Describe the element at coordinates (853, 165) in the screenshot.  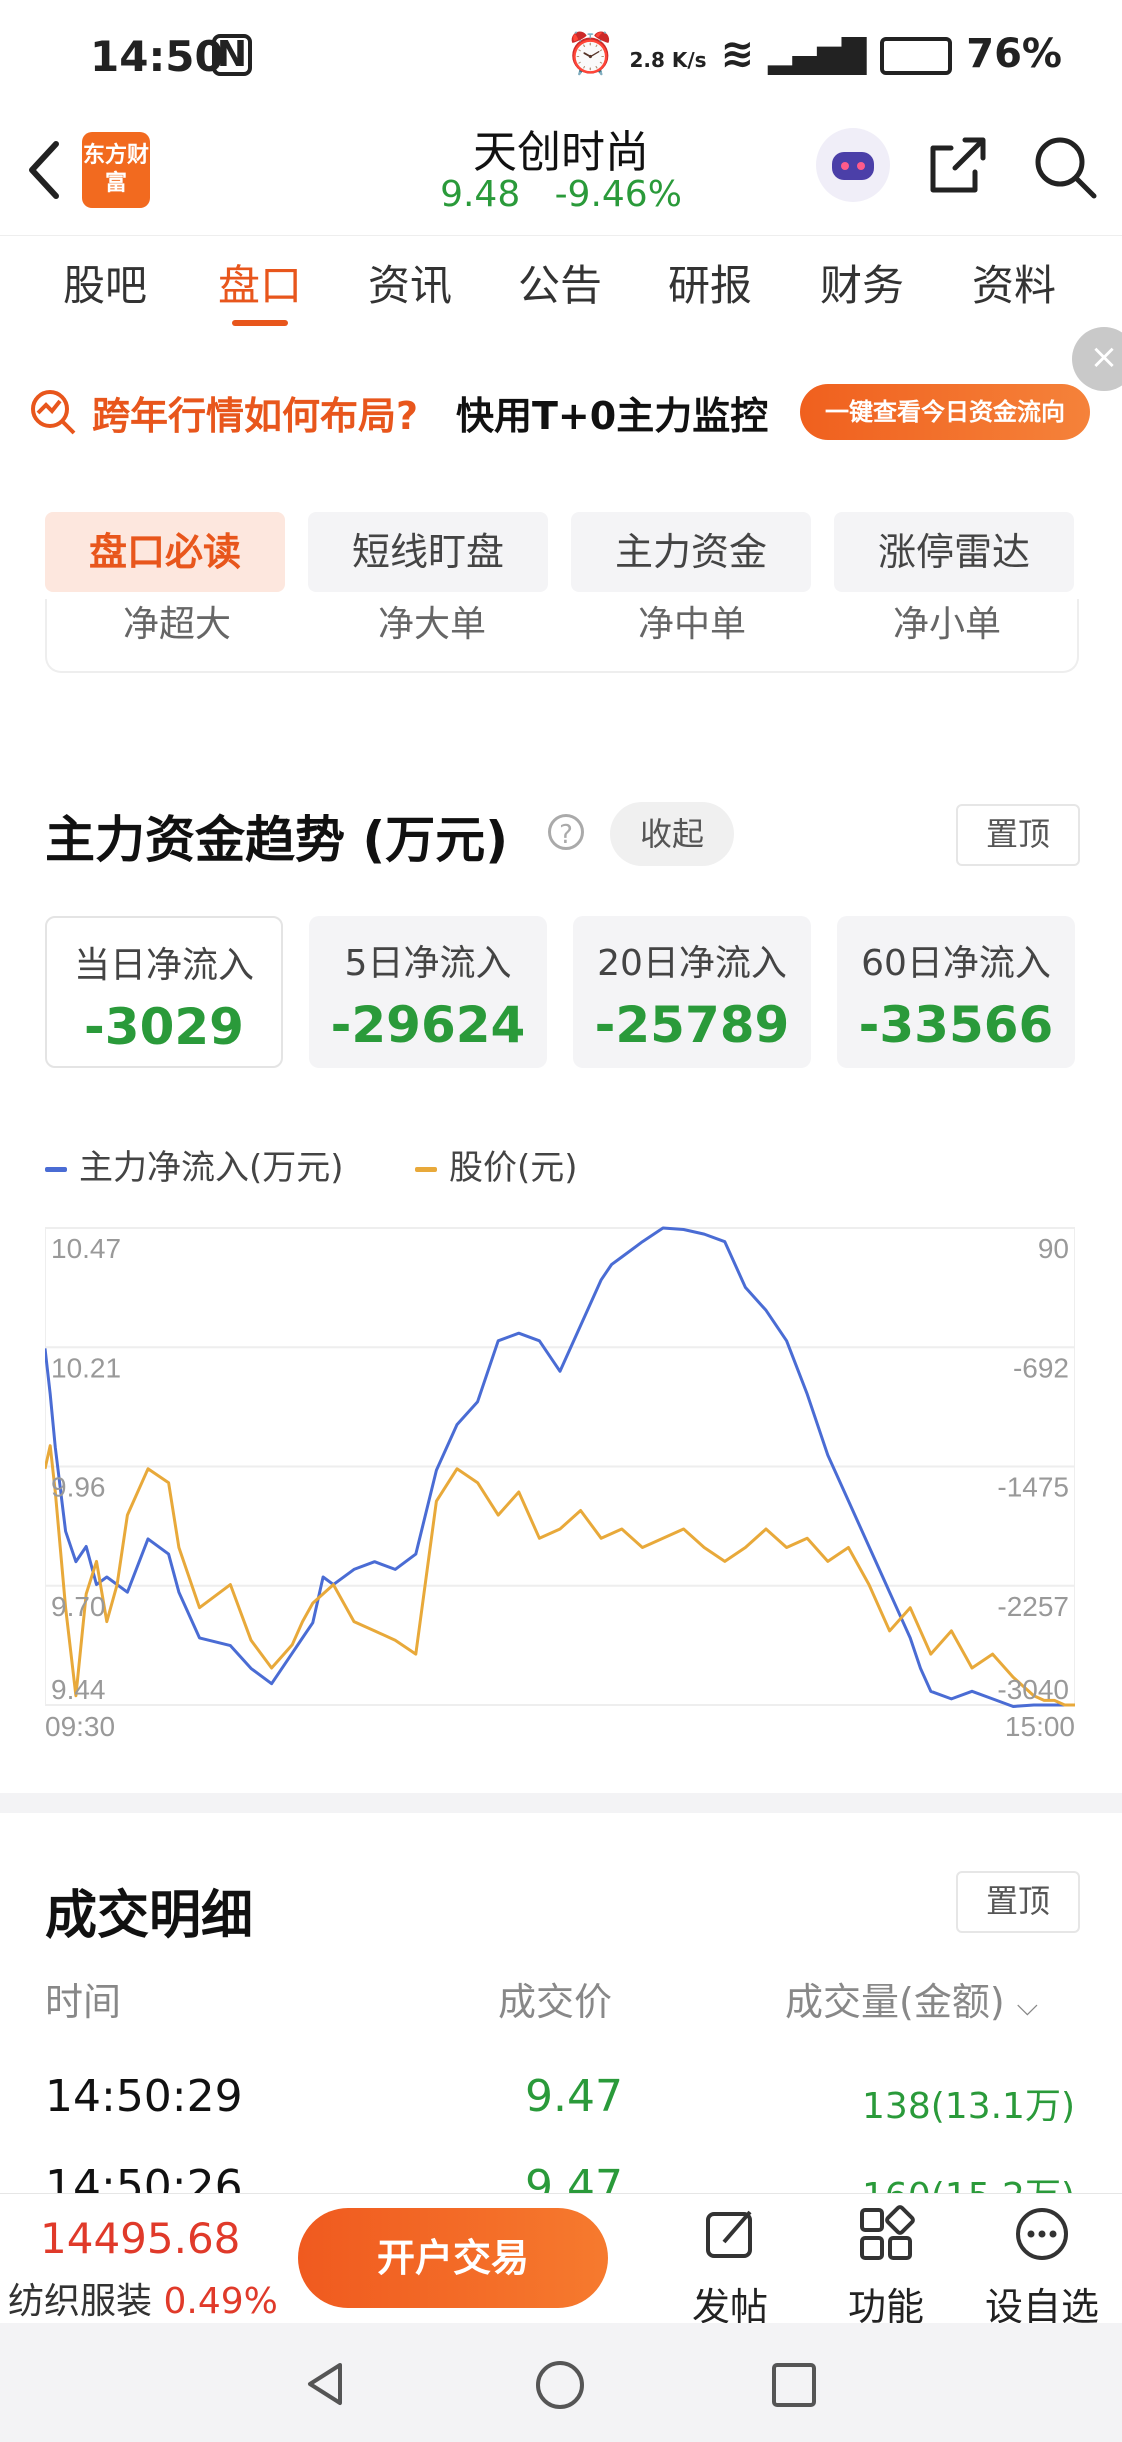
I see `assistant-robot-icon` at that location.